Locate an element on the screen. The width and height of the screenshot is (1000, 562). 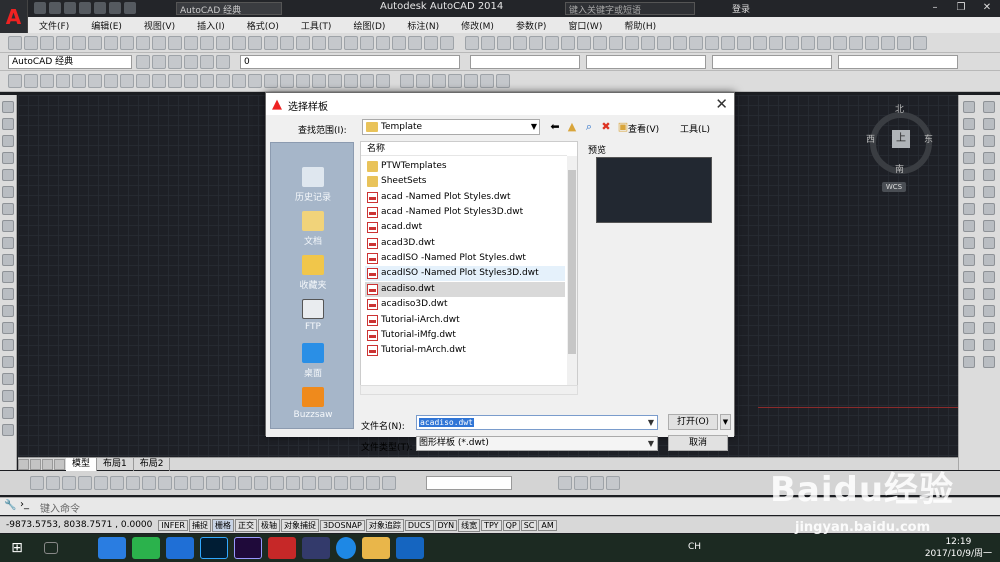
redo-icon is located at coordinates (130, 8).